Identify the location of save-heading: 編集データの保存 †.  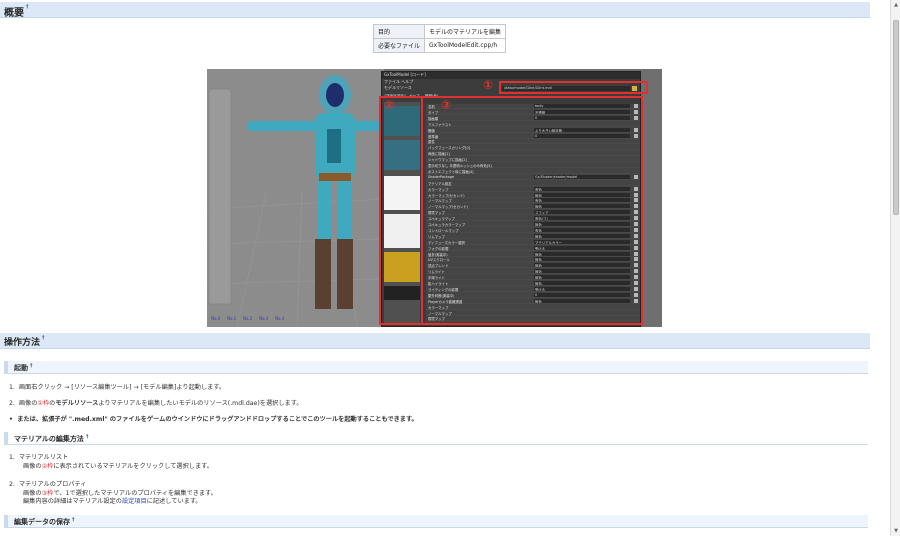
(436, 521).